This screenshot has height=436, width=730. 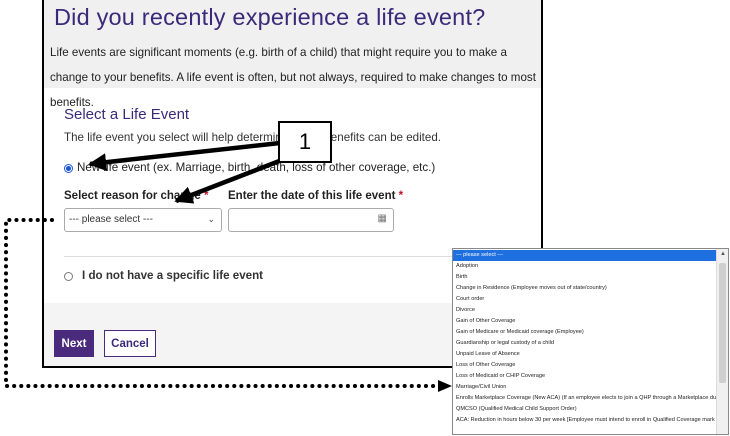 What do you see at coordinates (184, 156) in the screenshot?
I see `callout-arrow-to-radio` at bounding box center [184, 156].